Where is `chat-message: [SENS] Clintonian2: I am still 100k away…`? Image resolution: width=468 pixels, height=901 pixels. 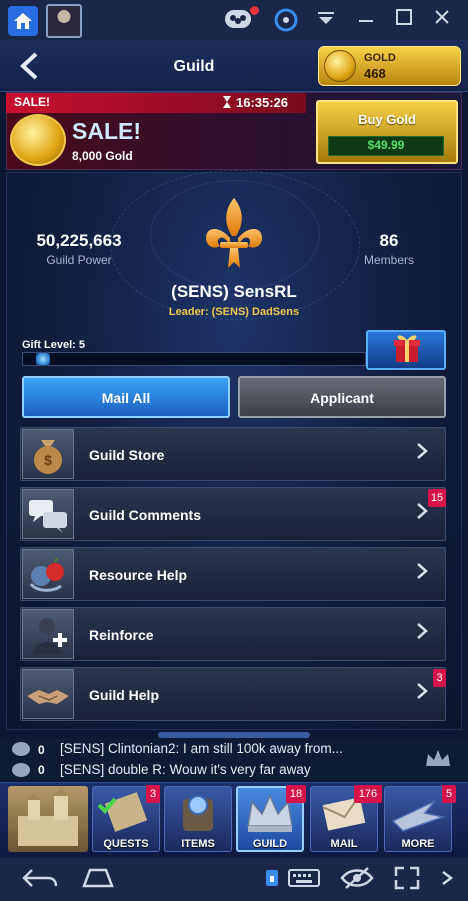
chat-message: [SENS] Clintonian2: I am still 100k away… is located at coordinates (201, 748).